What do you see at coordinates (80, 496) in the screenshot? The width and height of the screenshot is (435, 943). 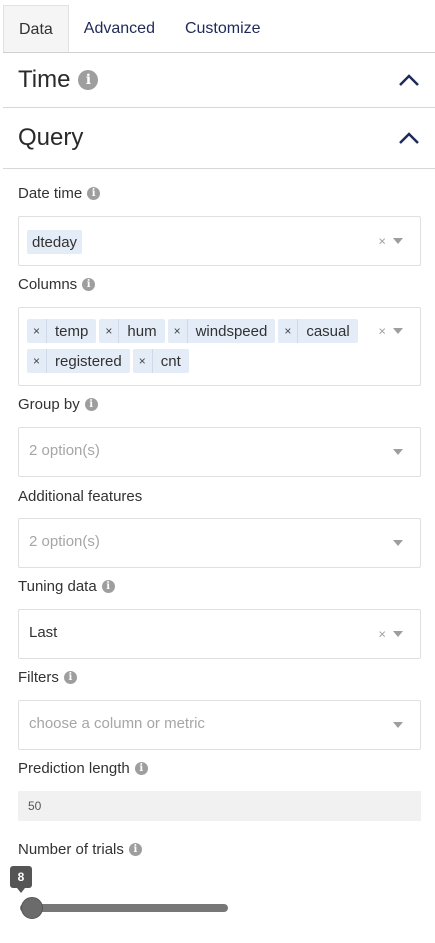 I see `additional-features-label: Additional features` at bounding box center [80, 496].